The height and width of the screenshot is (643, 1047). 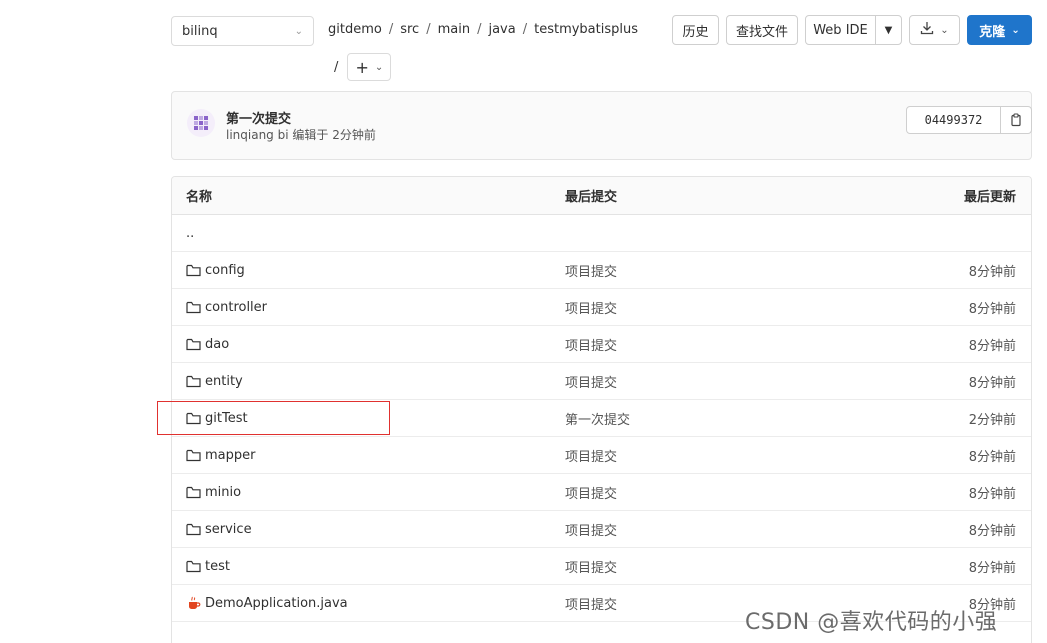 I want to click on add-dropdown-button: + ⌄, so click(x=369, y=67).